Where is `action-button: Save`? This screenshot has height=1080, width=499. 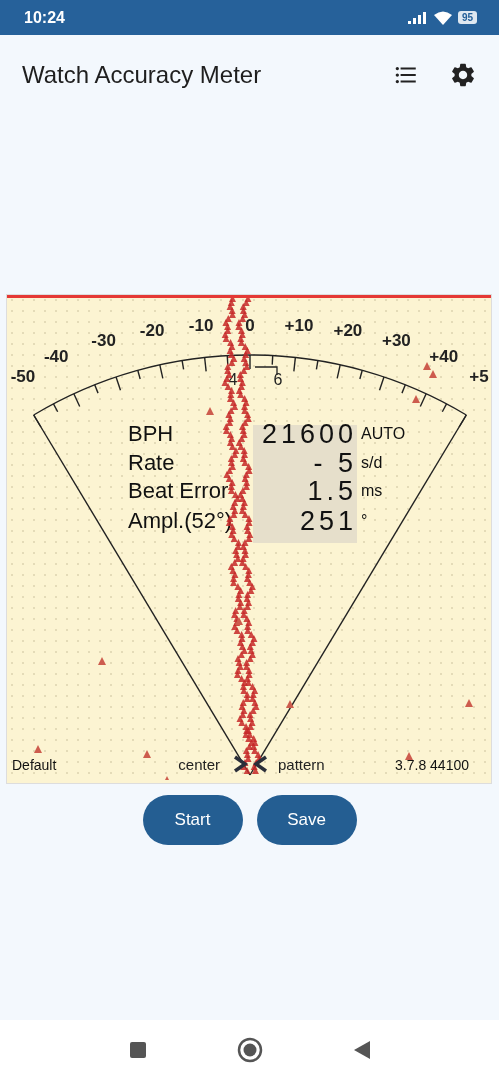
action-button: Save is located at coordinates (306, 820).